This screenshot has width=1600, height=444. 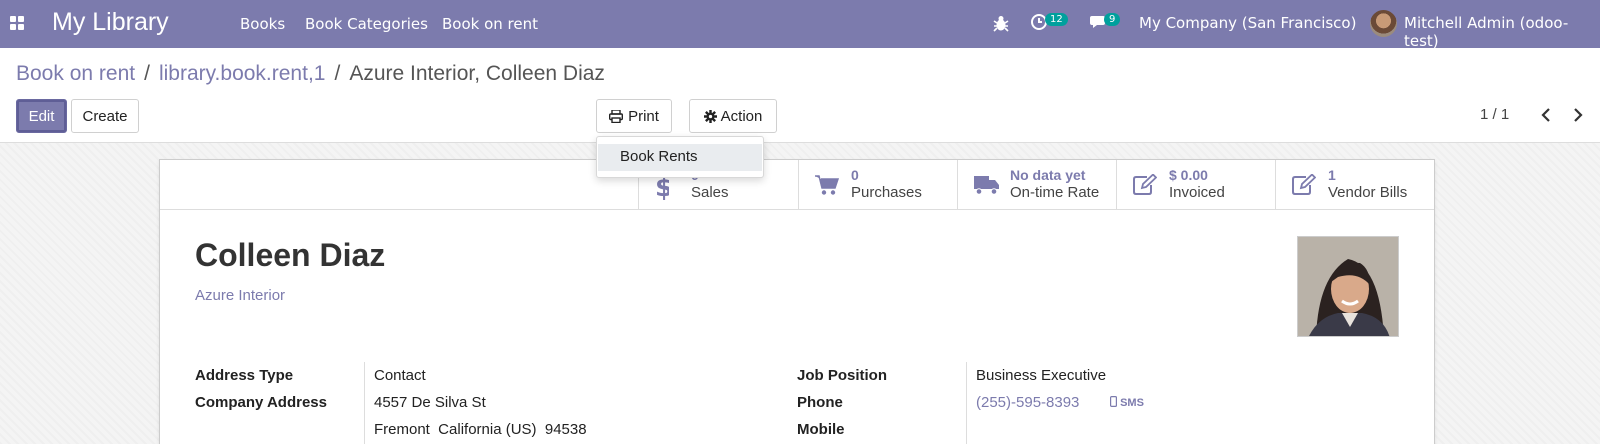 I want to click on action-button: Action, so click(x=733, y=116).